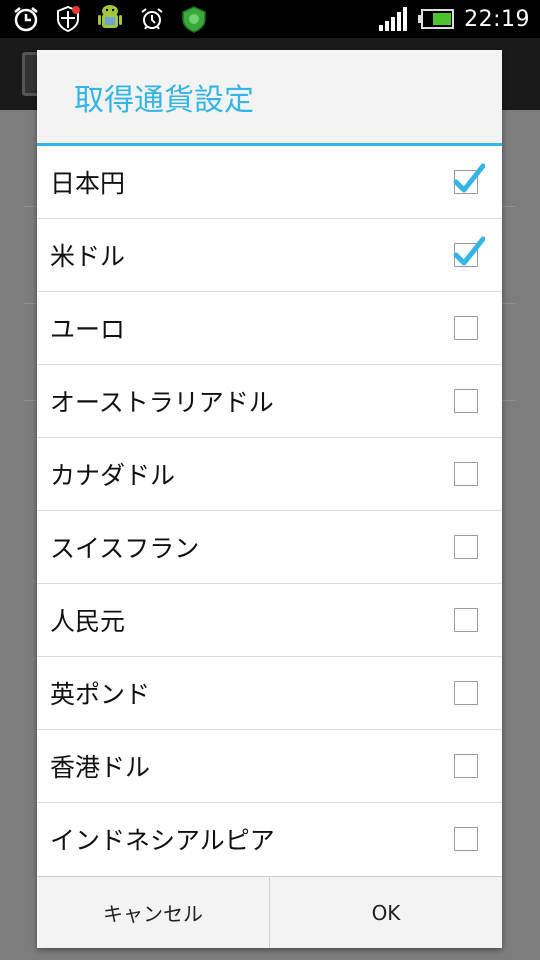  What do you see at coordinates (68, 19) in the screenshot?
I see `shield-icon` at bounding box center [68, 19].